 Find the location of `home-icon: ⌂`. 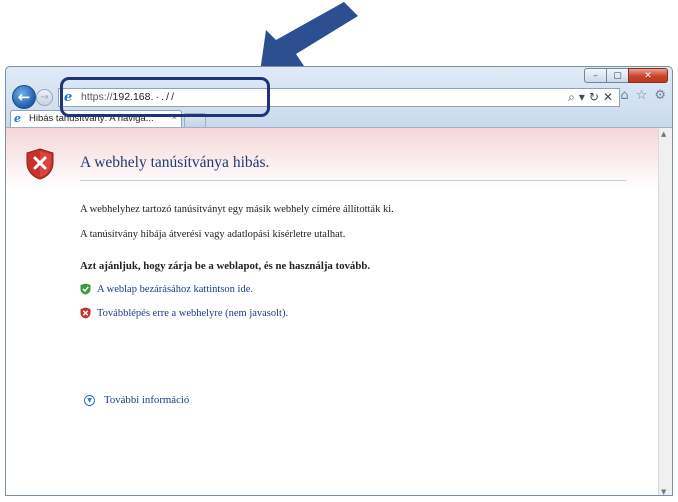

home-icon: ⌂ is located at coordinates (624, 95).